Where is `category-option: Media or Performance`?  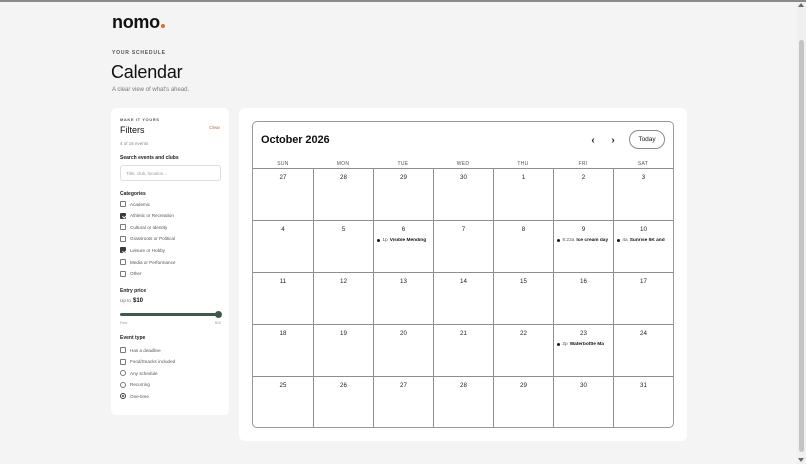 category-option: Media or Performance is located at coordinates (147, 262).